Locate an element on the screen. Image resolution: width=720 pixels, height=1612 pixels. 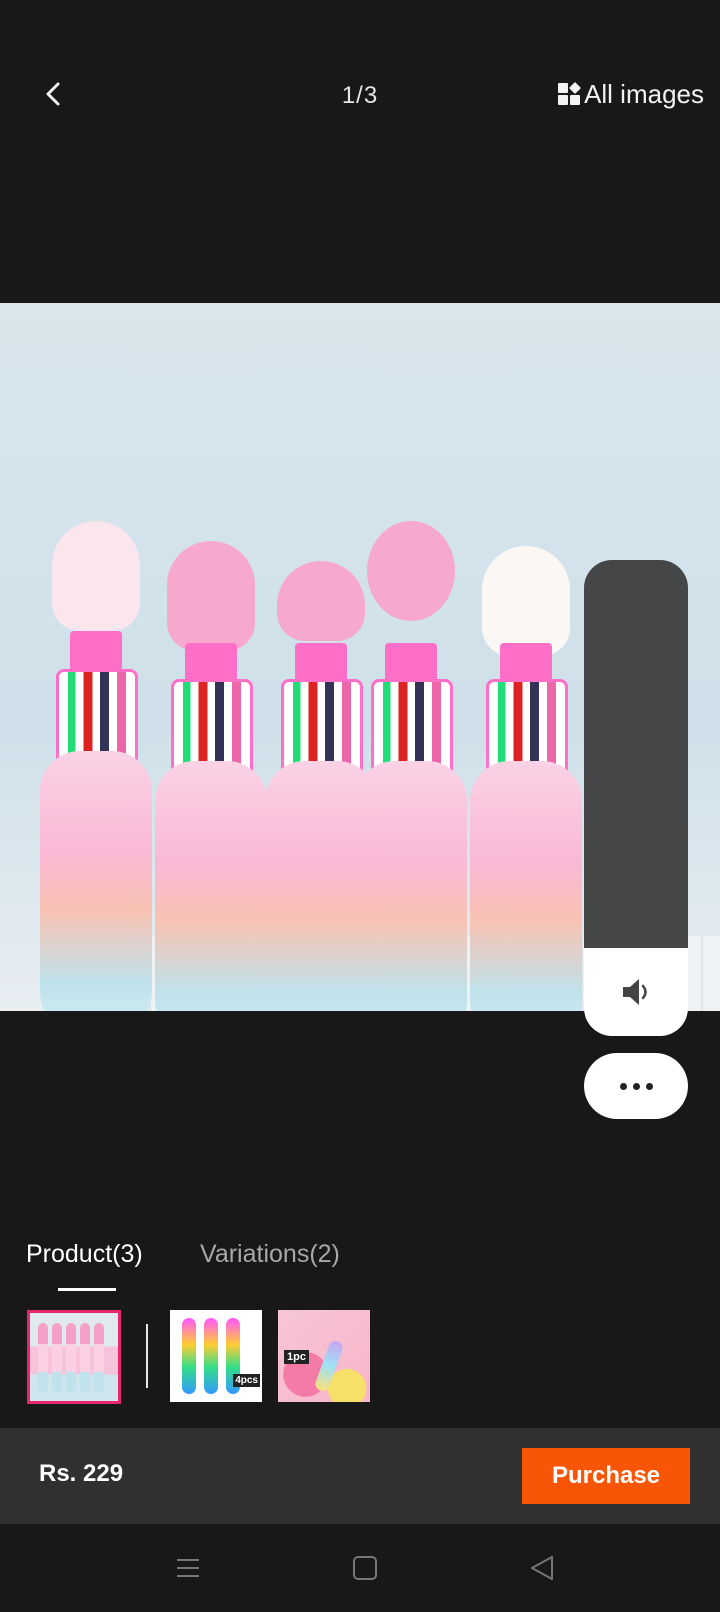
volume-slider-track is located at coordinates (636, 754).